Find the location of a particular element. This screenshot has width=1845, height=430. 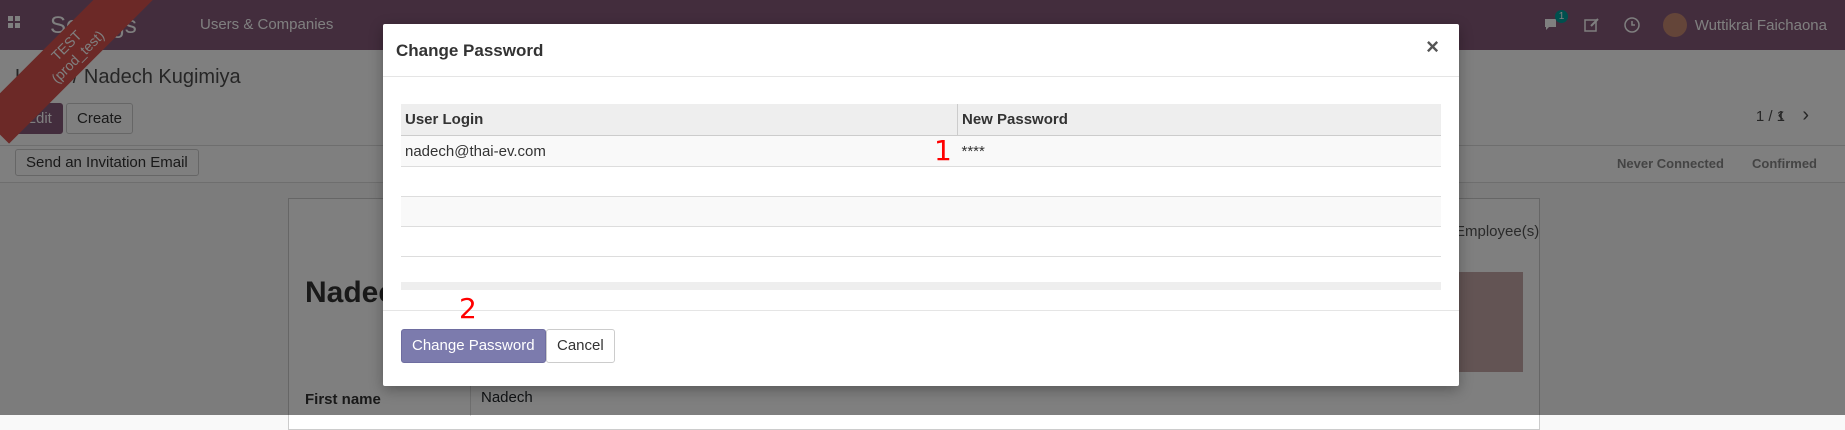

annotation-mark-2: 2 is located at coordinates (468, 308).